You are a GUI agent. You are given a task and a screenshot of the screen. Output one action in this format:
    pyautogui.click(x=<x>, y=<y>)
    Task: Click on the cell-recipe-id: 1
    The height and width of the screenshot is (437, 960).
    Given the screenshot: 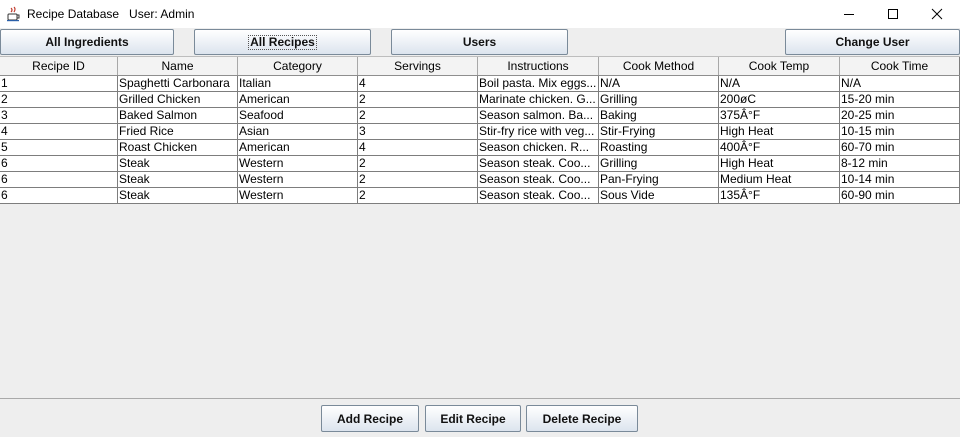 What is the action you would take?
    pyautogui.click(x=59, y=84)
    